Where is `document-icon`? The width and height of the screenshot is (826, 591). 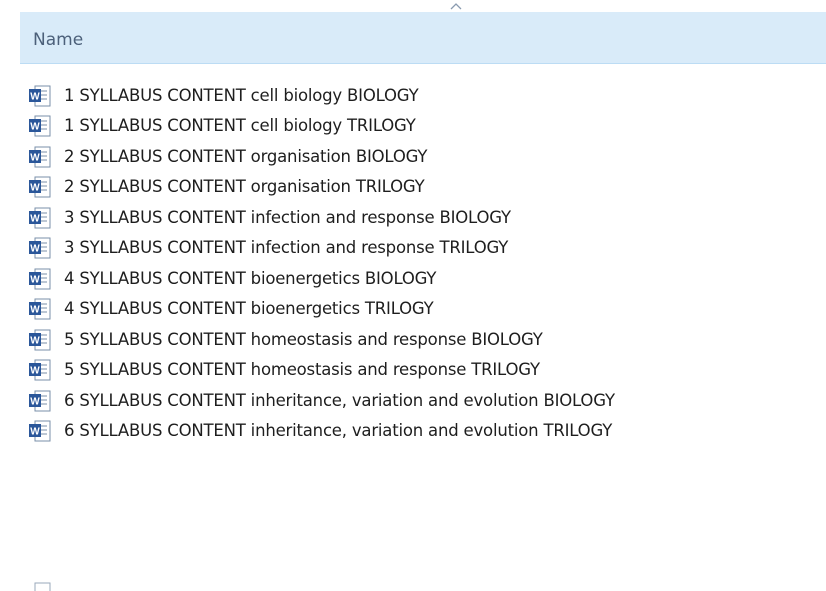
document-icon is located at coordinates (46, 586).